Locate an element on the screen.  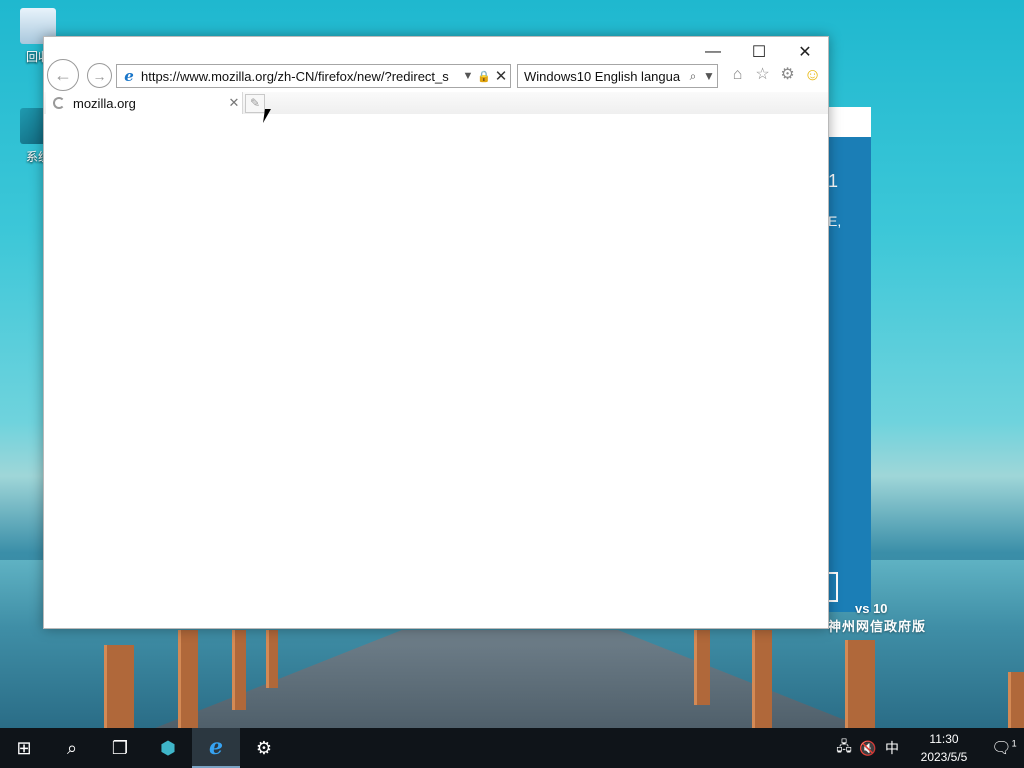
taskbar-app-system: ⬢ is located at coordinates (168, 748).